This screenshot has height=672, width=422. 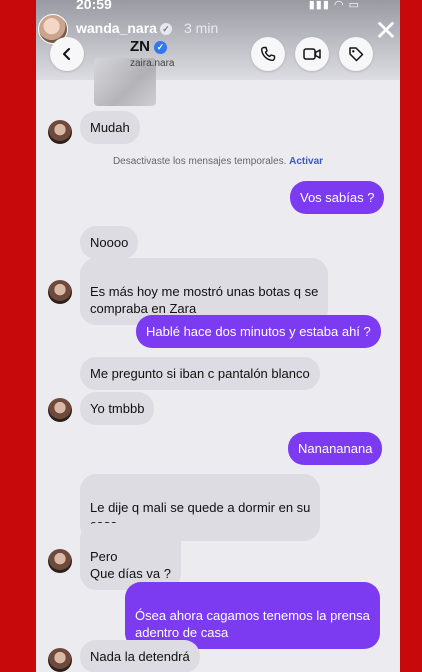 I want to click on back-button, so click(x=67, y=54).